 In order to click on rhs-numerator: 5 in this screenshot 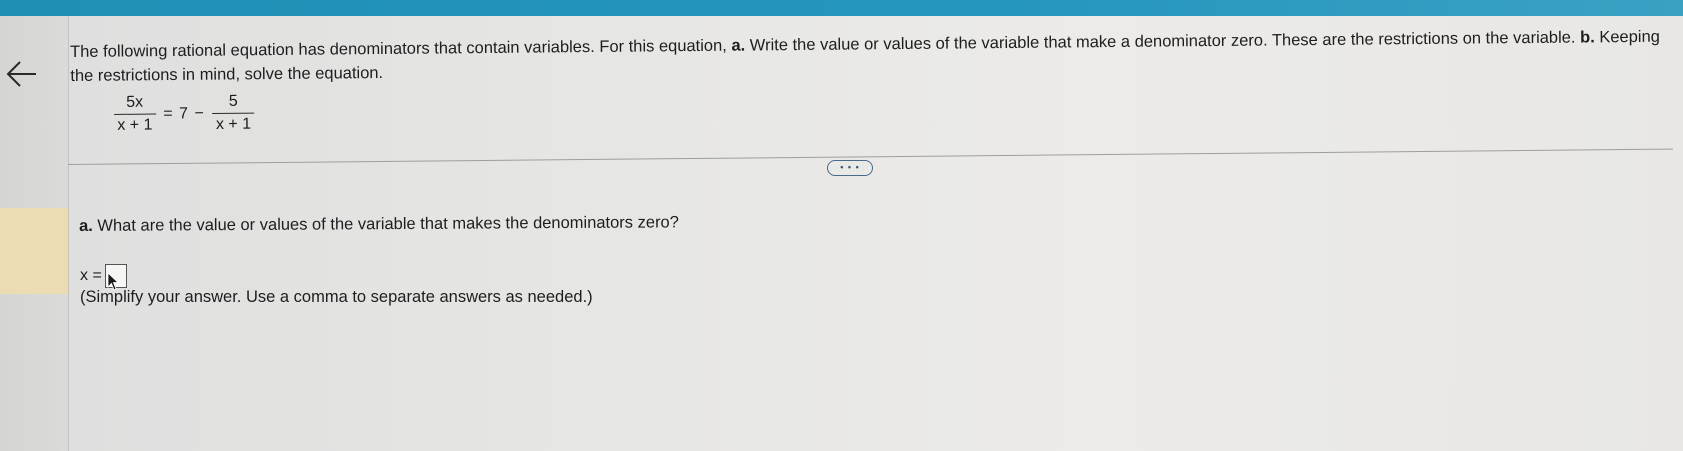, I will do `click(233, 103)`.